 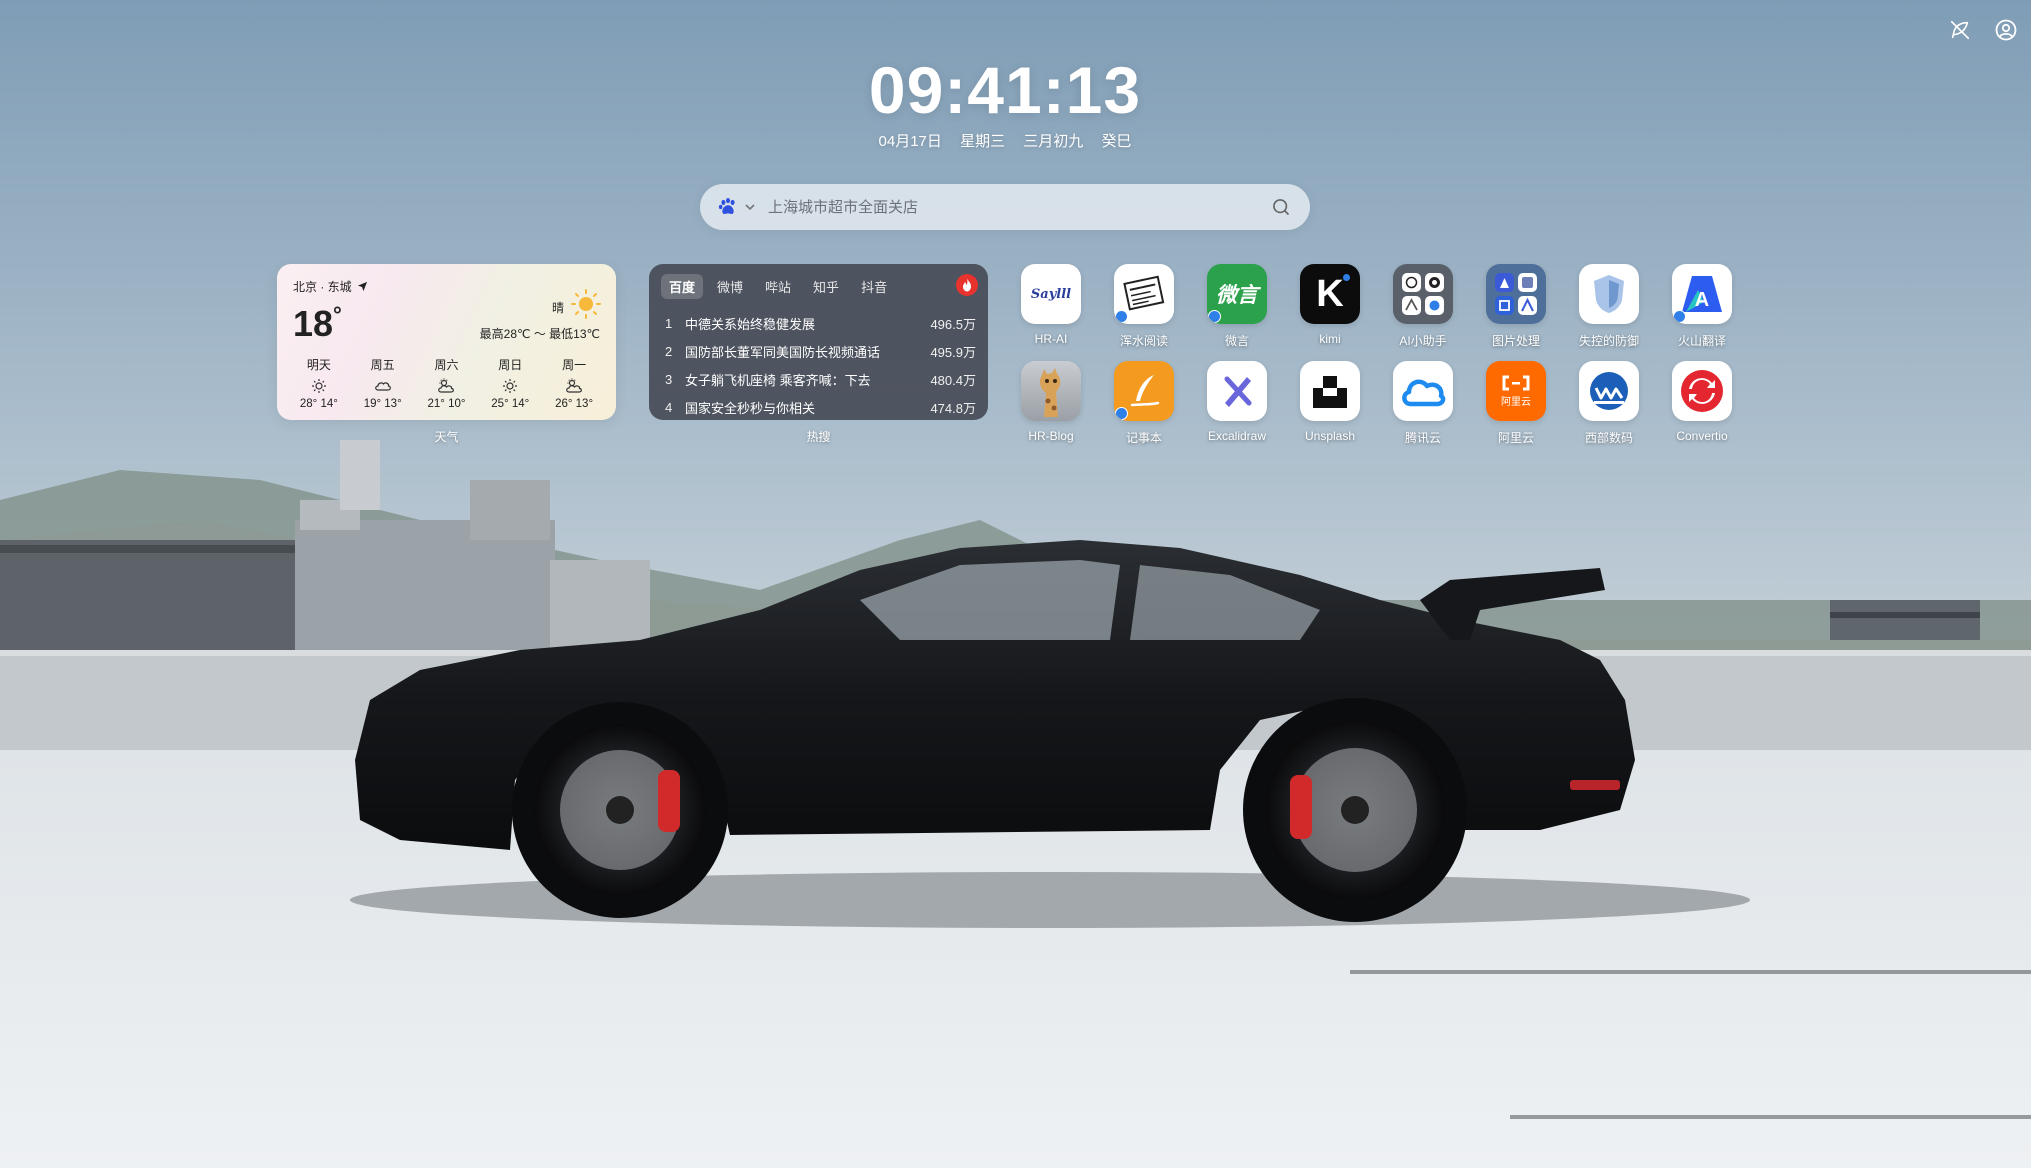 I want to click on weather-condition: 晴, so click(x=557, y=308).